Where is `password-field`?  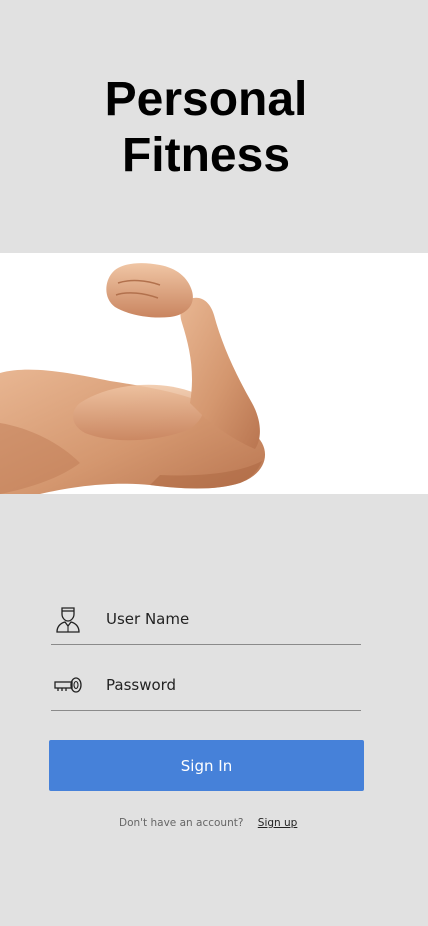
password-field is located at coordinates (206, 688).